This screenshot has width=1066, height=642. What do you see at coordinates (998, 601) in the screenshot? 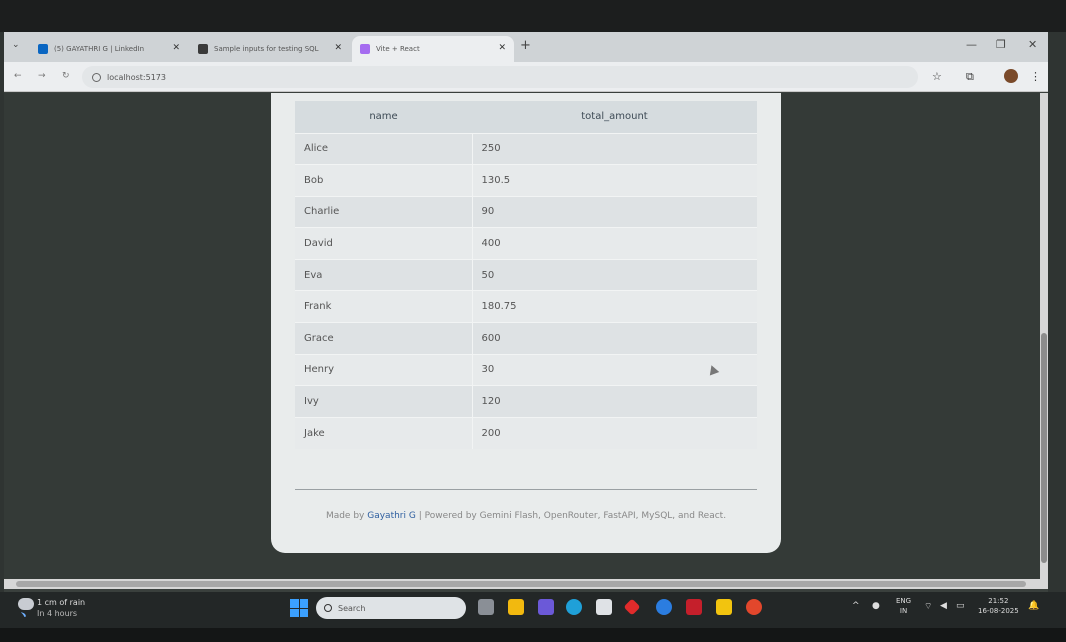
I see `clock-time: 21:52` at bounding box center [998, 601].